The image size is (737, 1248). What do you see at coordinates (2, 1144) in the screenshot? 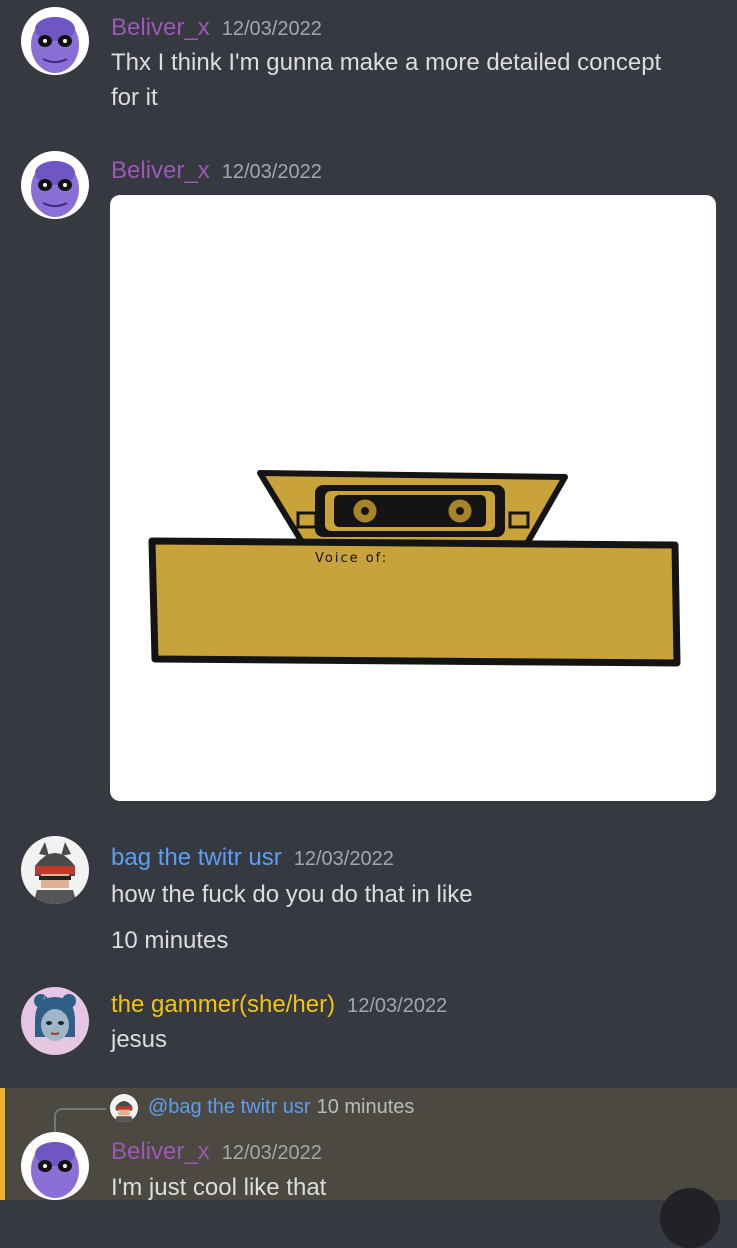
I see `mention-highlight-bar` at bounding box center [2, 1144].